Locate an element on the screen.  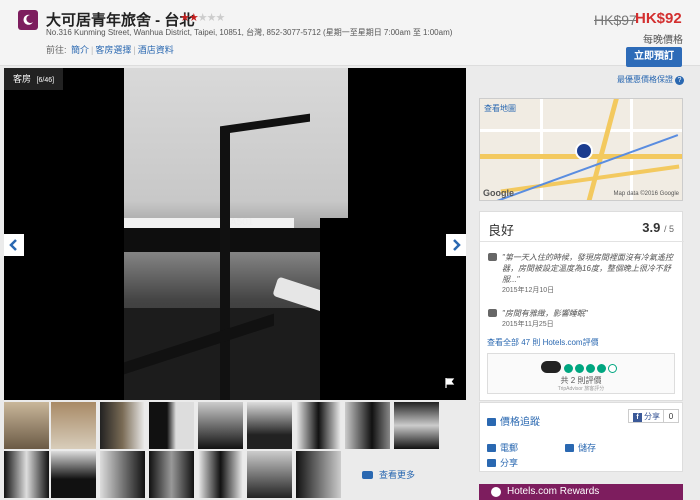
share-button: 分享 is located at coordinates (502, 462).